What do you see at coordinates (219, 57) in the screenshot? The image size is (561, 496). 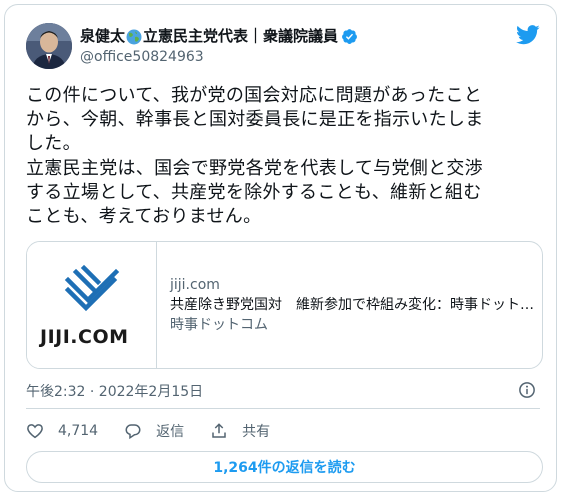 I see `author-handle: @office50824963` at bounding box center [219, 57].